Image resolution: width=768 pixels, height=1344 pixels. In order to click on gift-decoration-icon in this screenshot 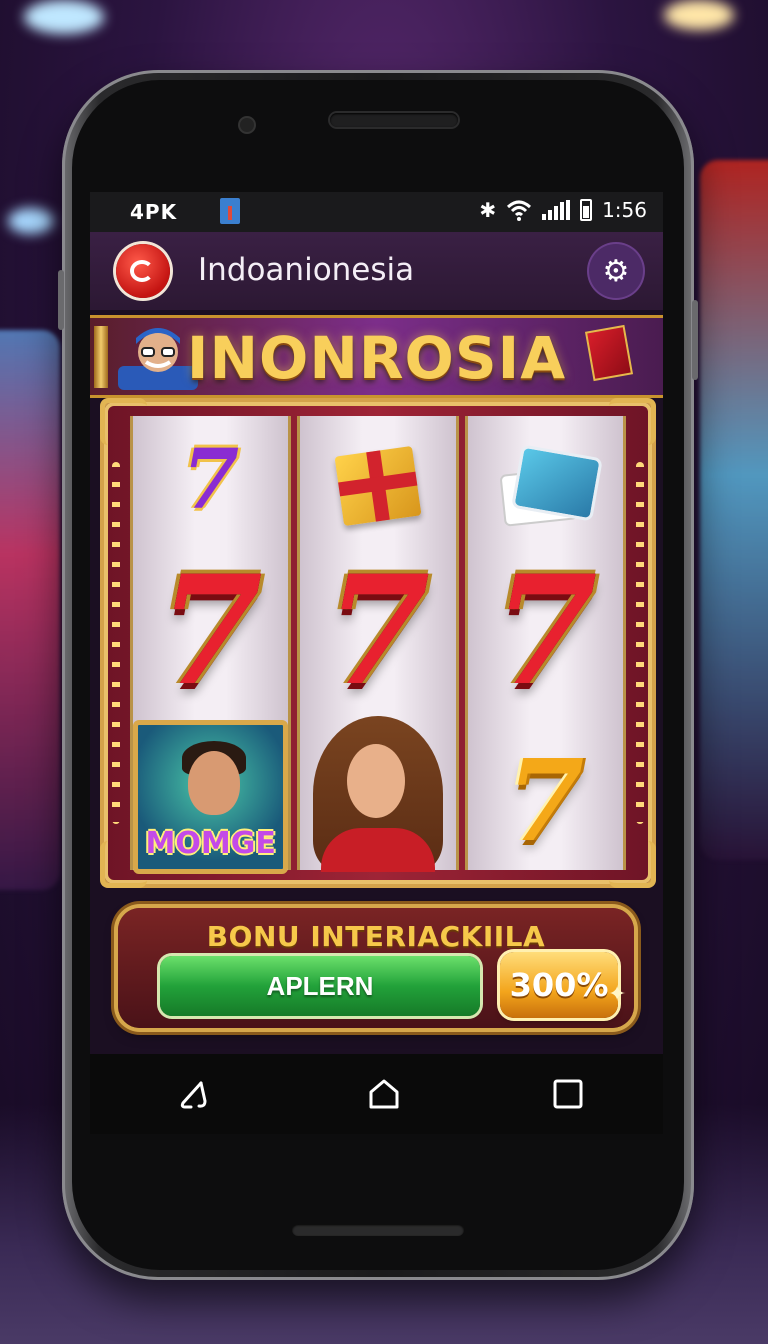, I will do `click(609, 353)`.